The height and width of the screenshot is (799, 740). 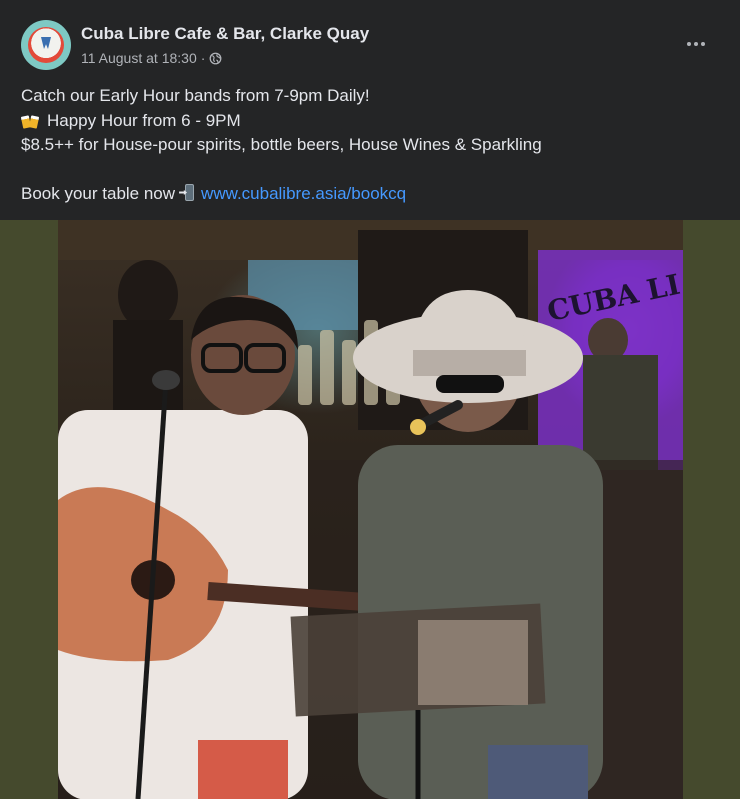 I want to click on stool-right, so click(x=538, y=772).